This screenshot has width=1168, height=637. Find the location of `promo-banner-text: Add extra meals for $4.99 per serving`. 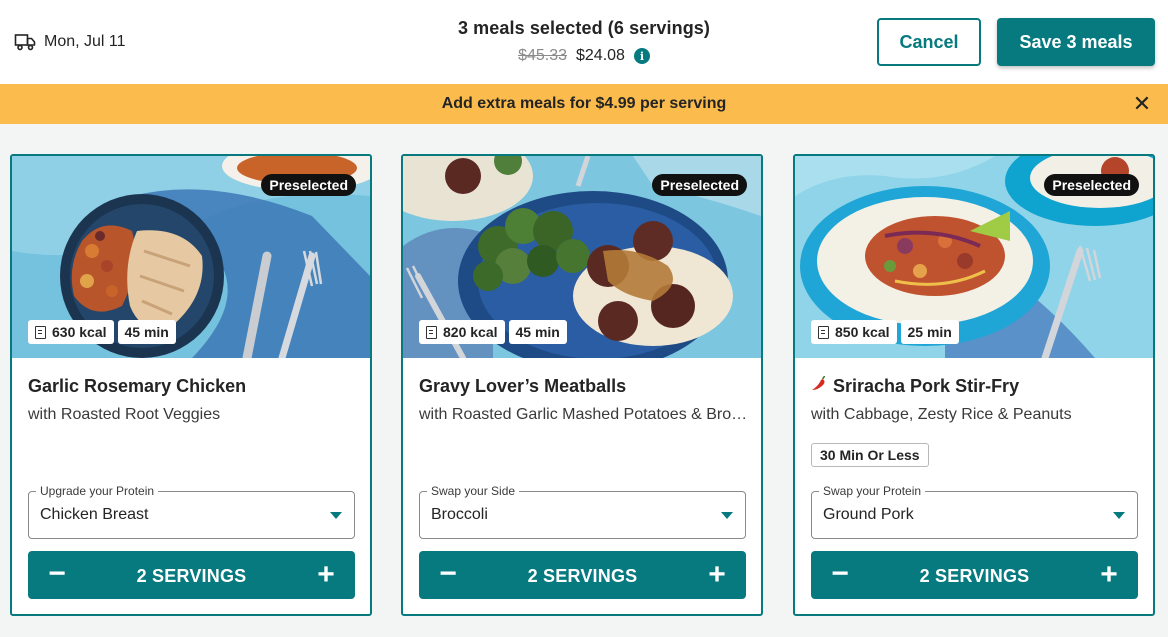

promo-banner-text: Add extra meals for $4.99 per serving is located at coordinates (584, 103).